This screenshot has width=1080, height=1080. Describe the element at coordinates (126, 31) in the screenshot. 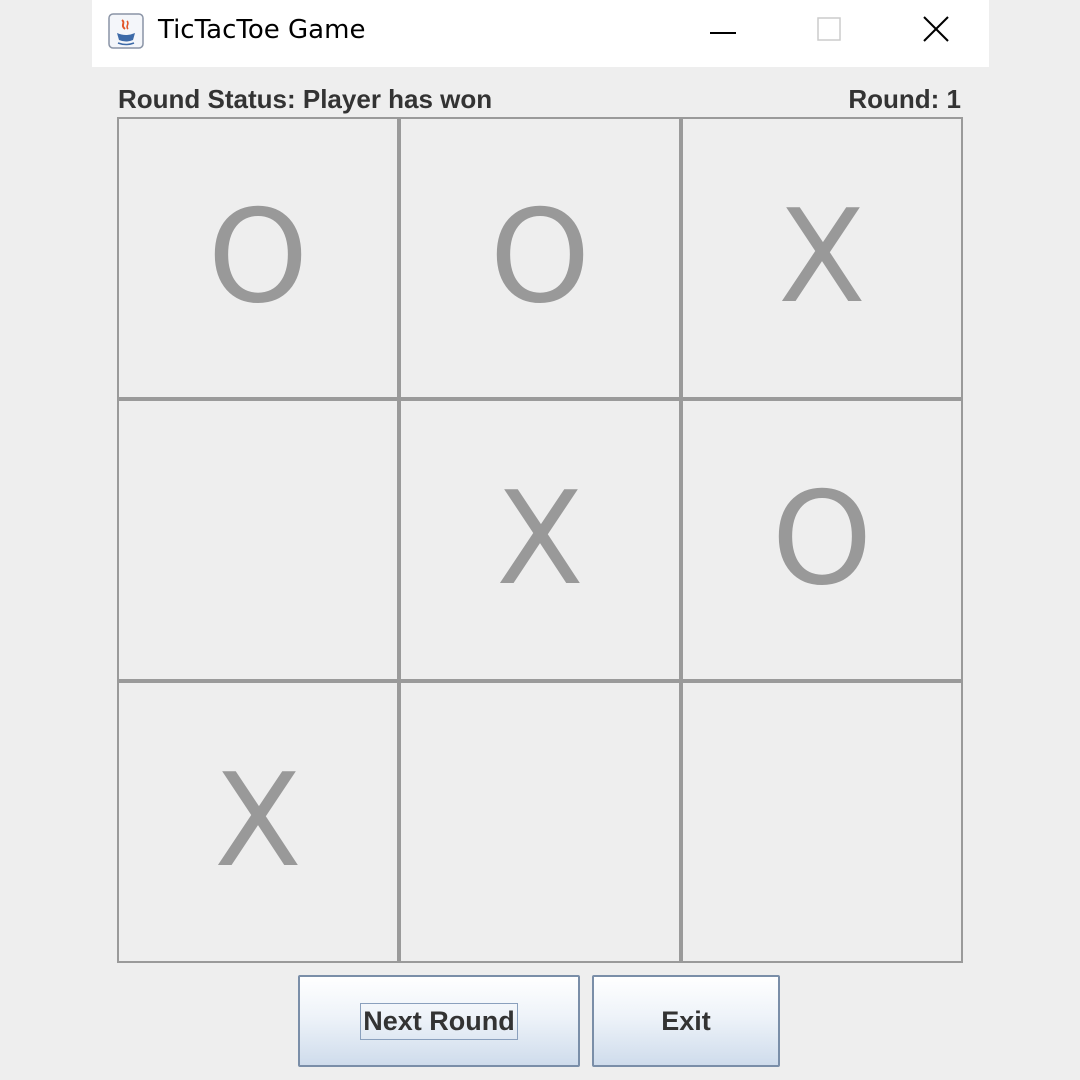

I see `java-app-icon` at that location.